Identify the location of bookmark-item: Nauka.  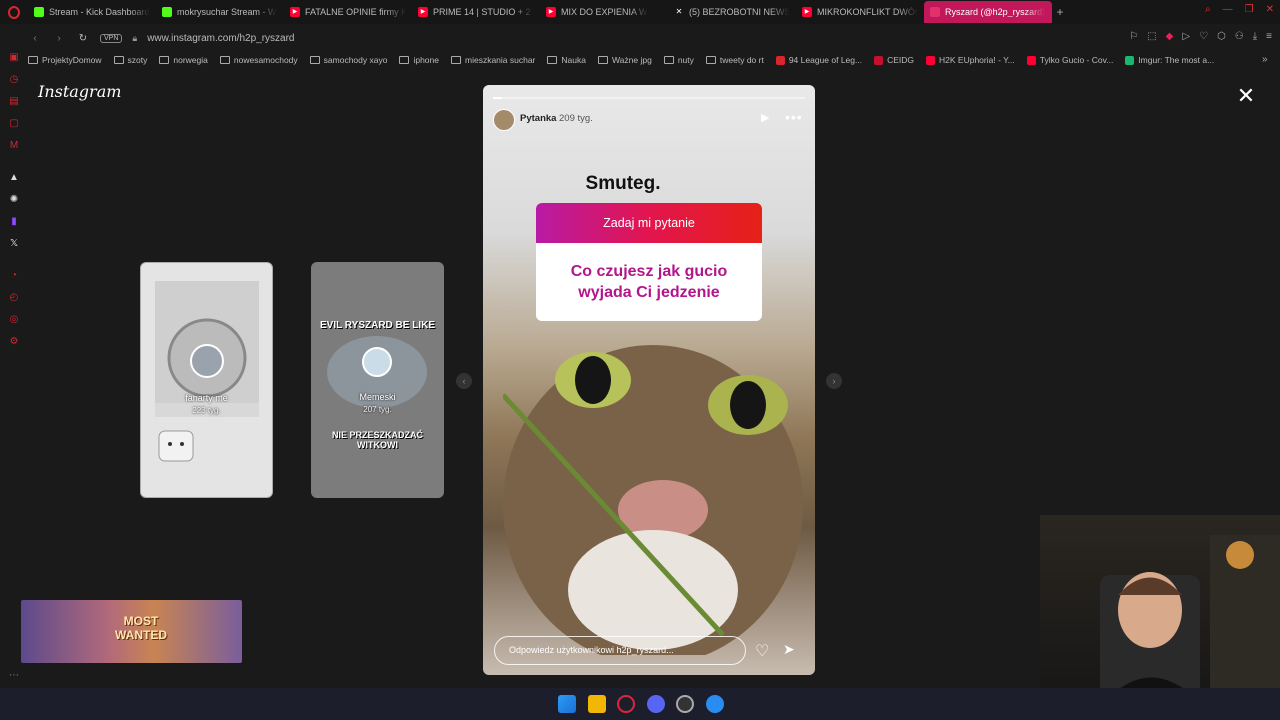
(566, 60).